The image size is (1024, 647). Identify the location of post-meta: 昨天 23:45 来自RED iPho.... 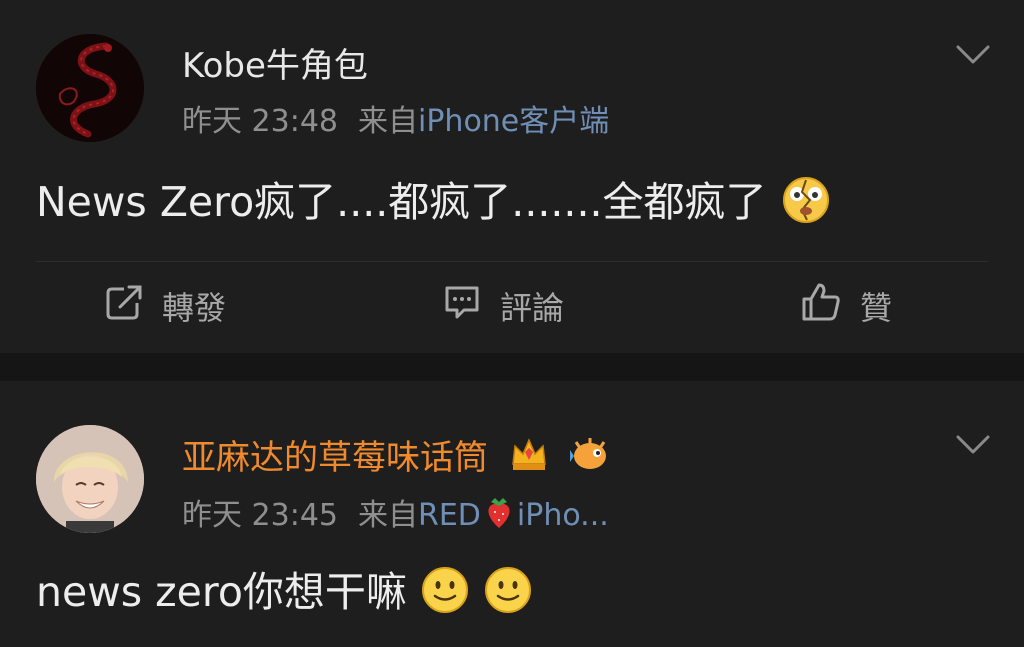
(395, 516).